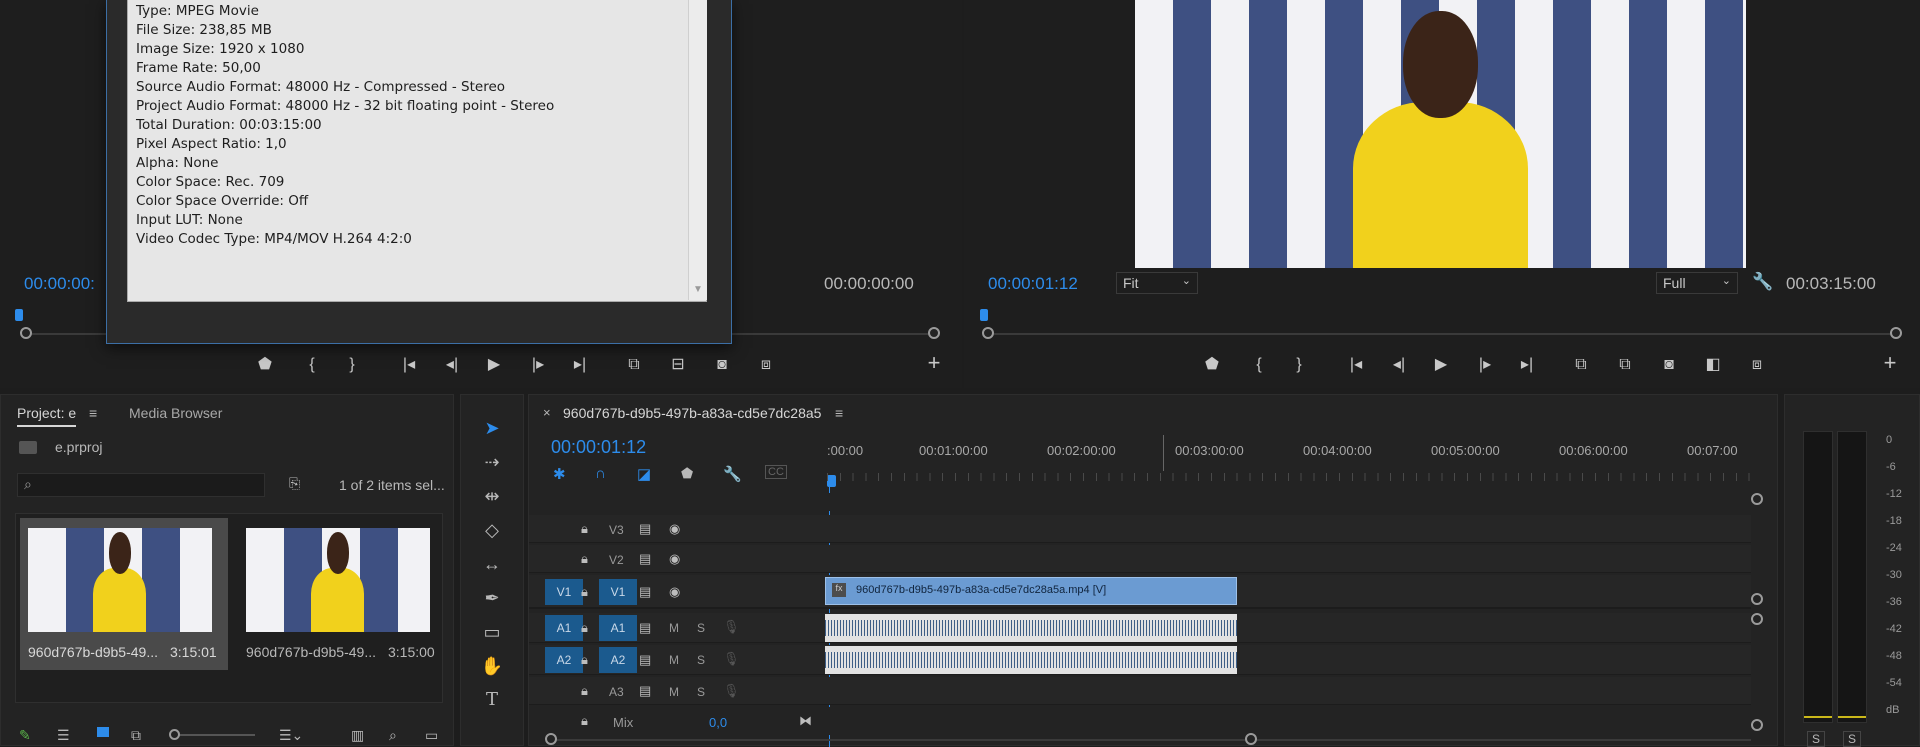  Describe the element at coordinates (492, 598) in the screenshot. I see `pen-tool-icon: ✒` at that location.